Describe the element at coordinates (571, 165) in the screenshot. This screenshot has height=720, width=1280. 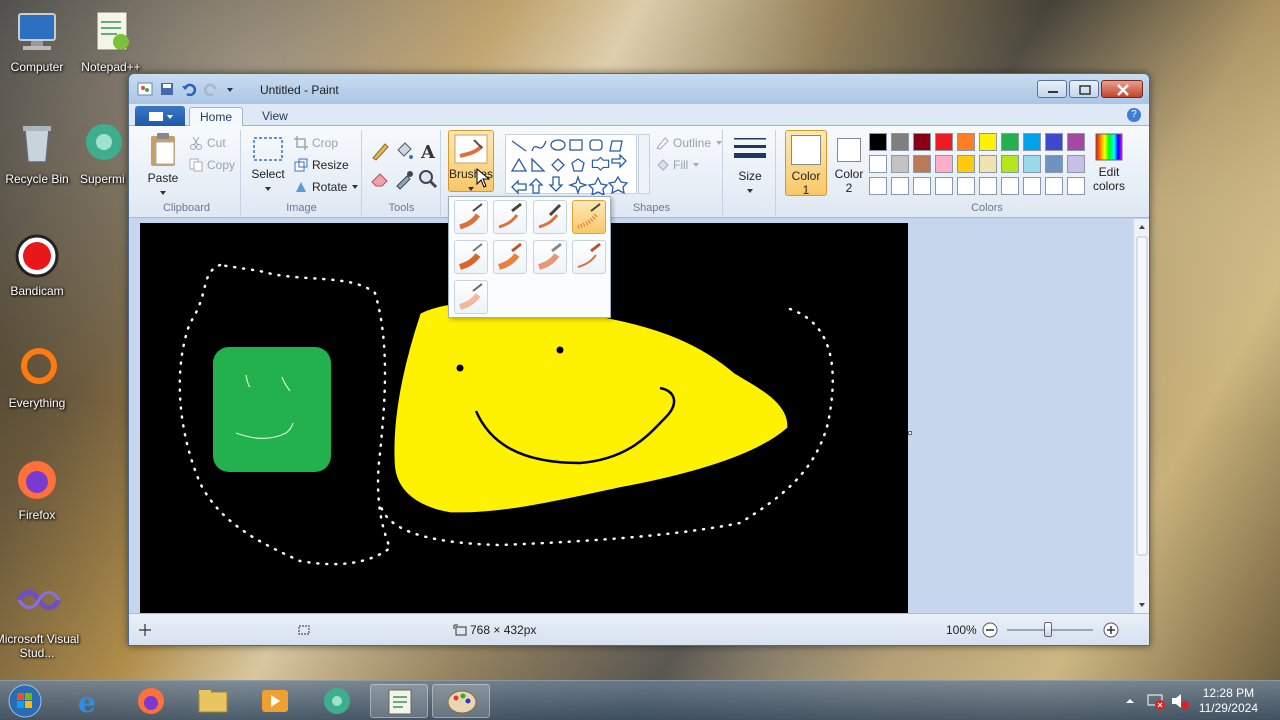
I see `shapes-gallery` at that location.